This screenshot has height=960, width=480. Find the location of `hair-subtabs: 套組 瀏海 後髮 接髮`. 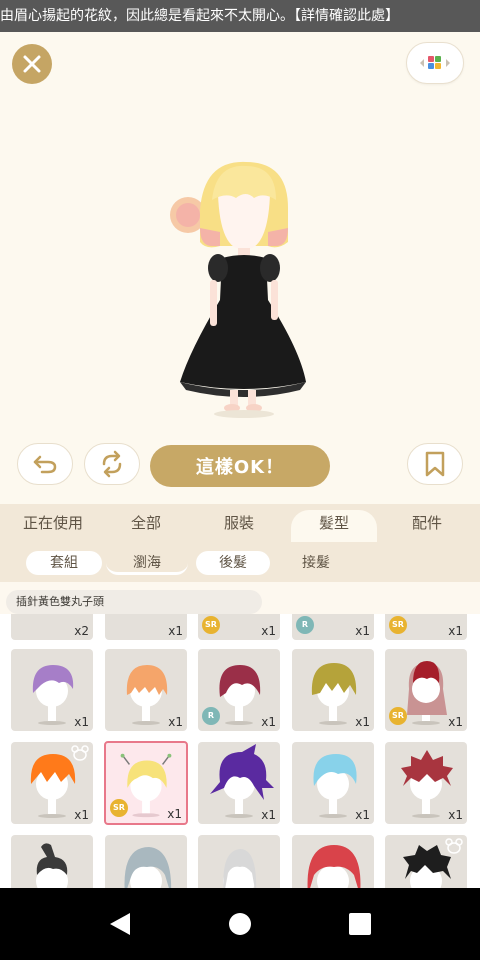

hair-subtabs: 套組 瀏海 後髮 接髮 is located at coordinates (240, 562).